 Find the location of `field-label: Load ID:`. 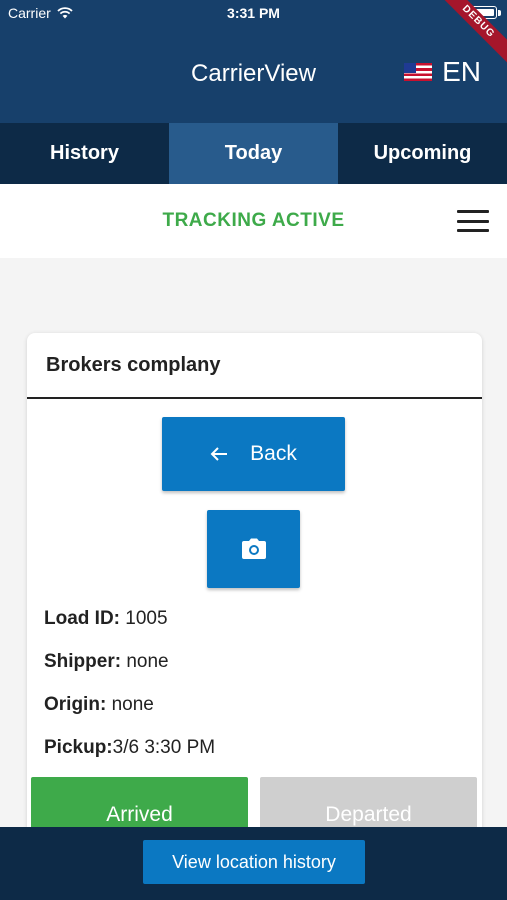

field-label: Load ID: is located at coordinates (82, 618).